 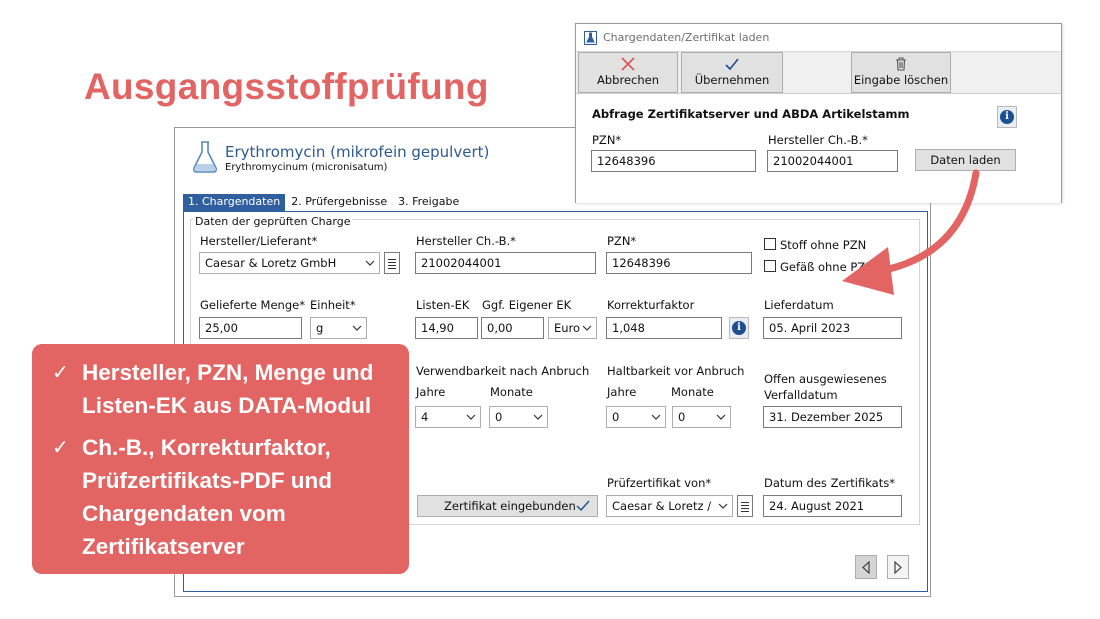 What do you see at coordinates (801, 395) in the screenshot?
I see `expiry-label-line2: Verfalldatum` at bounding box center [801, 395].